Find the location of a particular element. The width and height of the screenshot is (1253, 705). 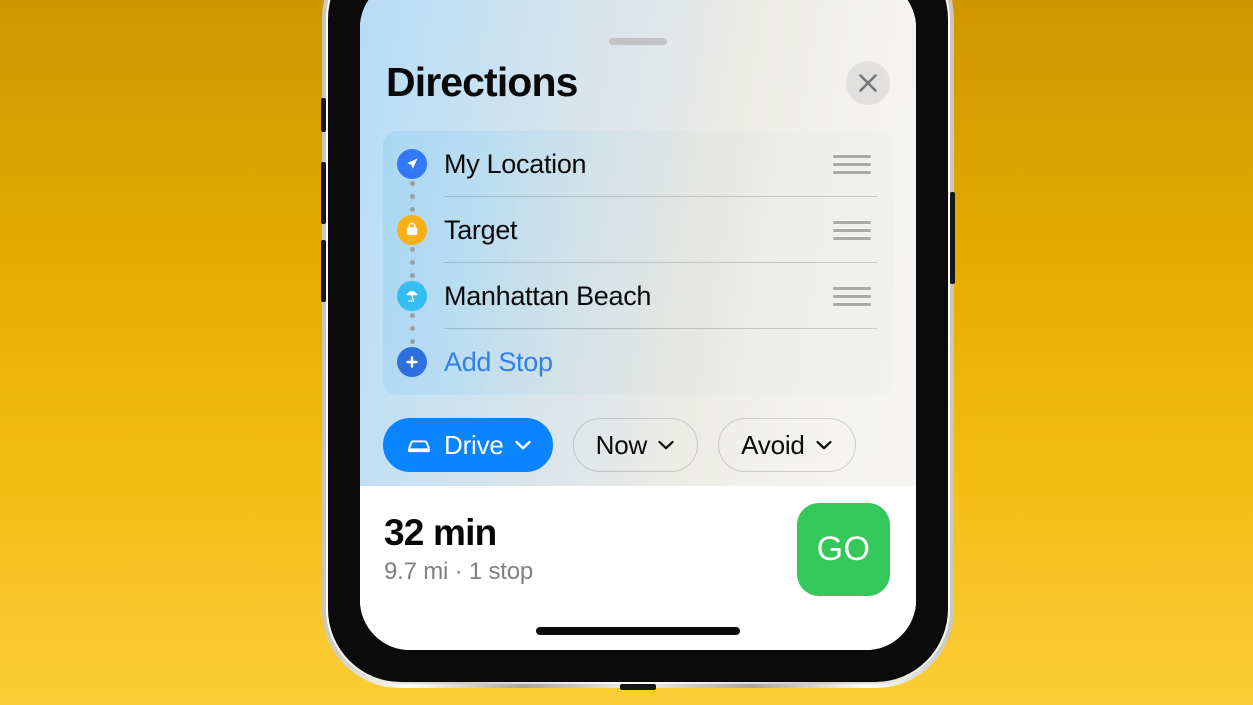

route-stop-label: Target is located at coordinates (481, 229).